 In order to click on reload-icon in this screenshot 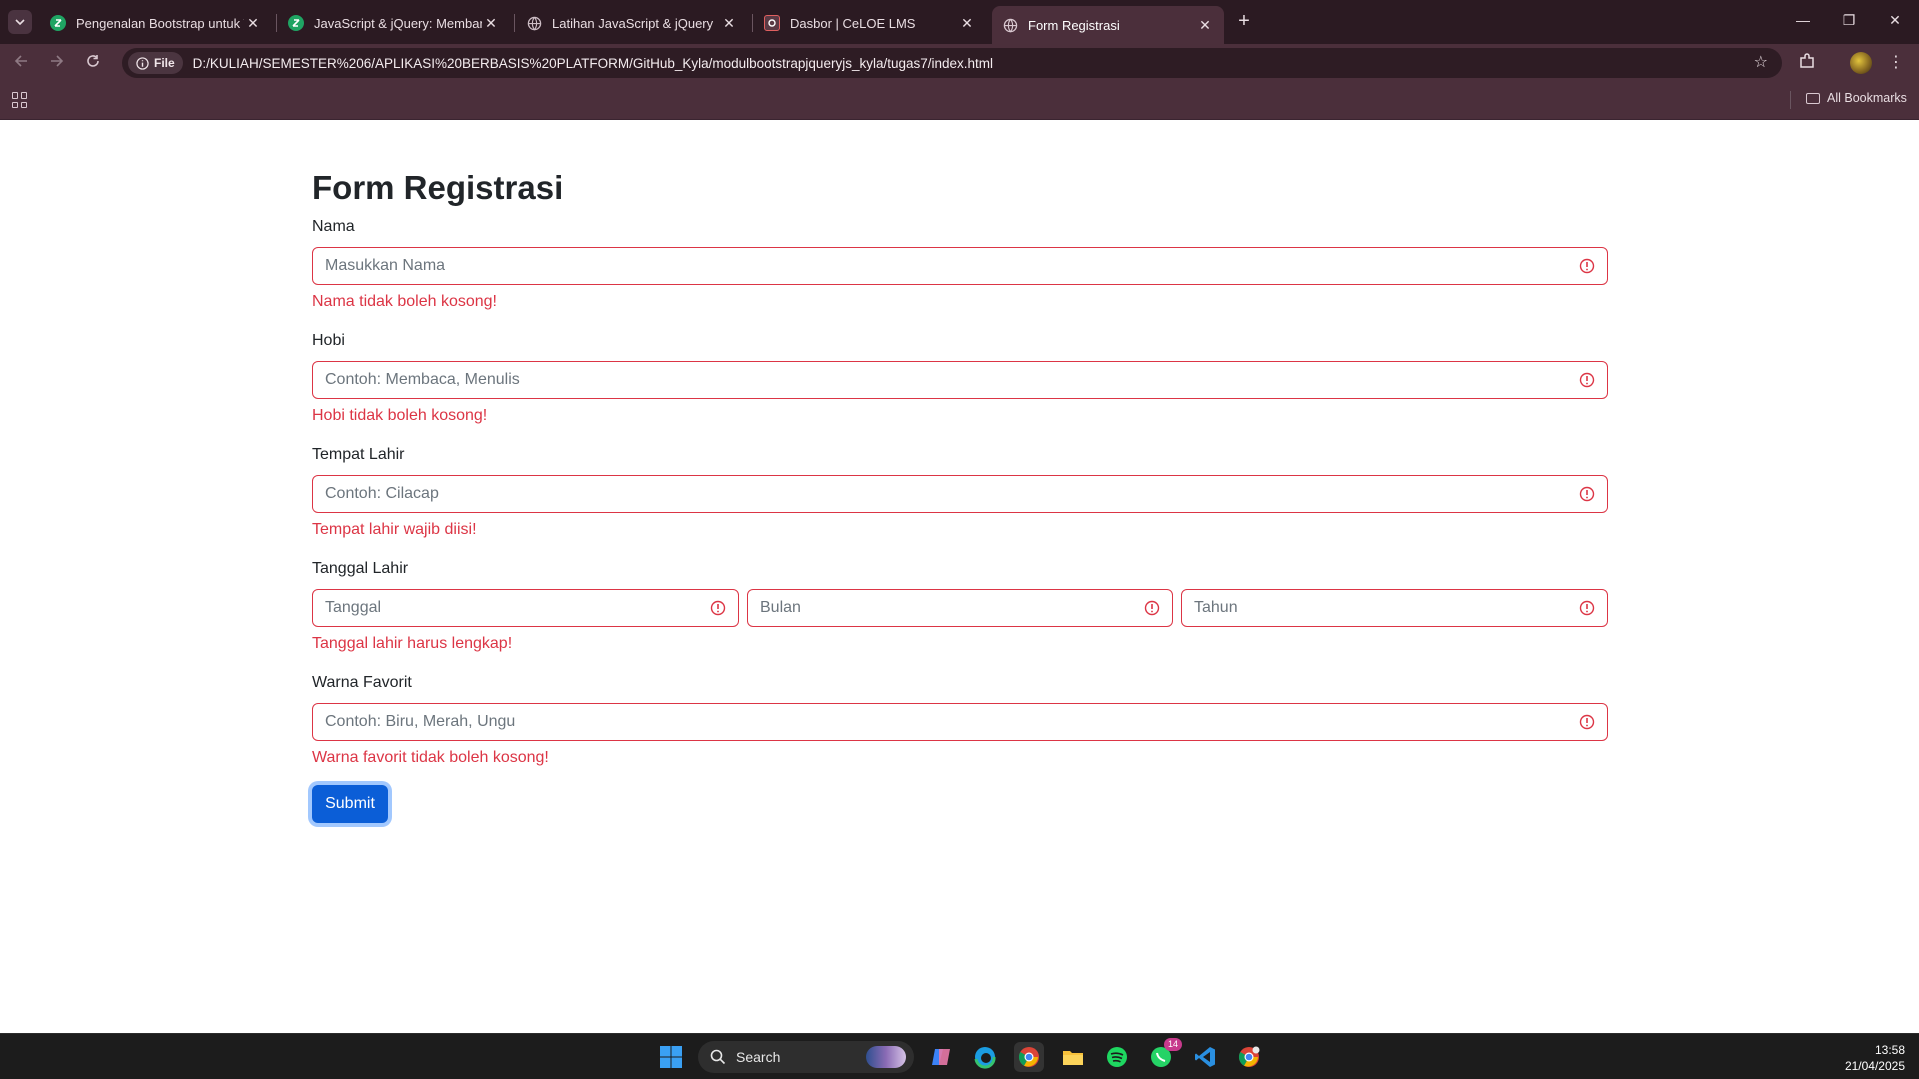, I will do `click(93, 61)`.